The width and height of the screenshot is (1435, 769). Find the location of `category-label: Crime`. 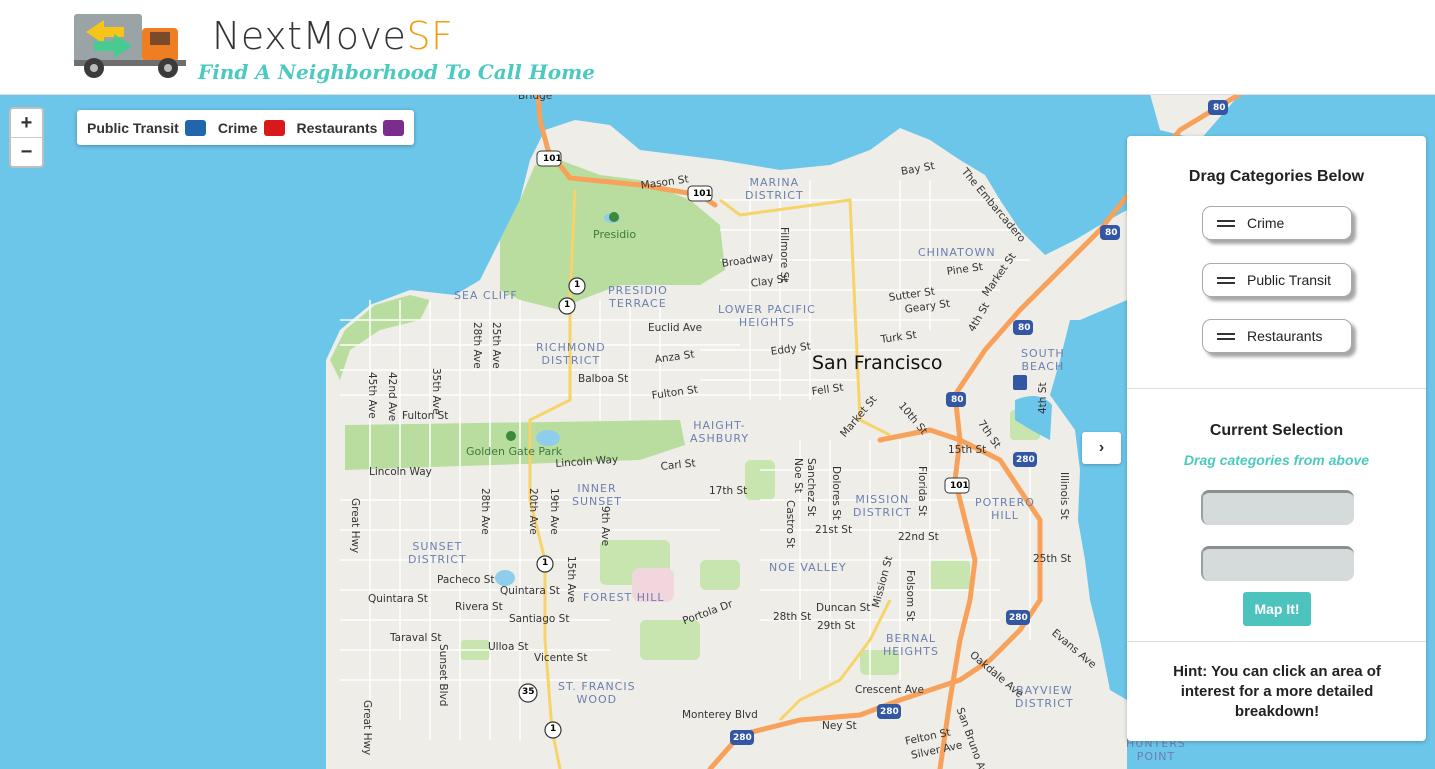

category-label: Crime is located at coordinates (1266, 223).